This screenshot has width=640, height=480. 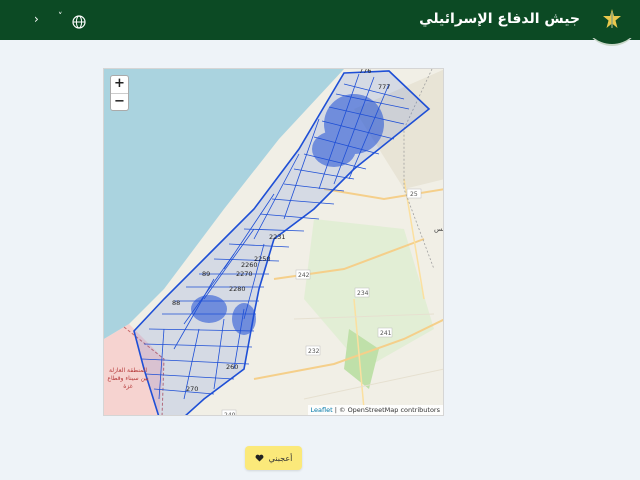 What do you see at coordinates (79, 22) in the screenshot?
I see `globe-icon` at bounding box center [79, 22].